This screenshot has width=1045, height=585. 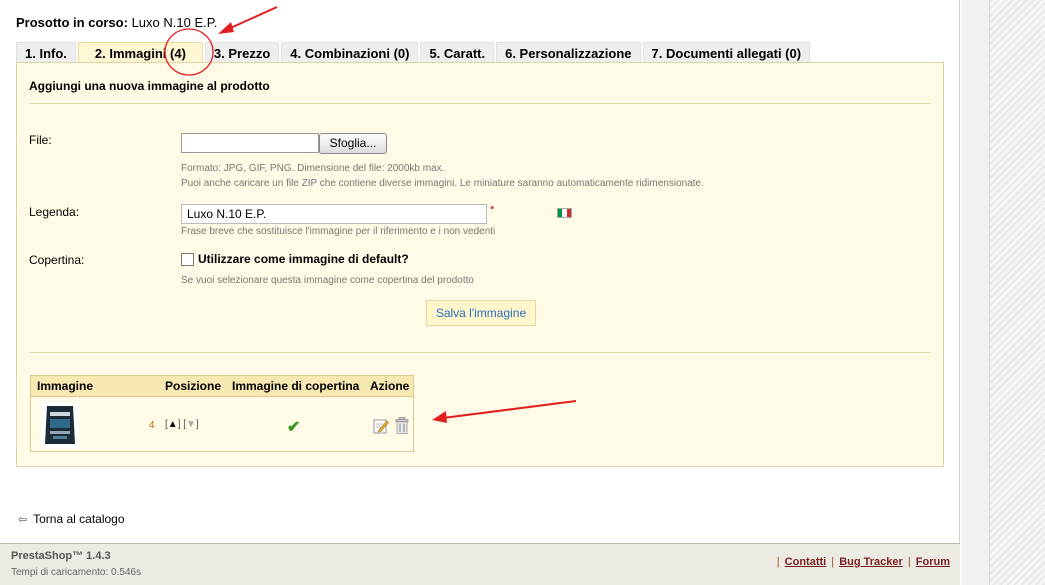 I want to click on panel-heading: Aggiungi una nuova immagine al prodotto, so click(x=149, y=86).